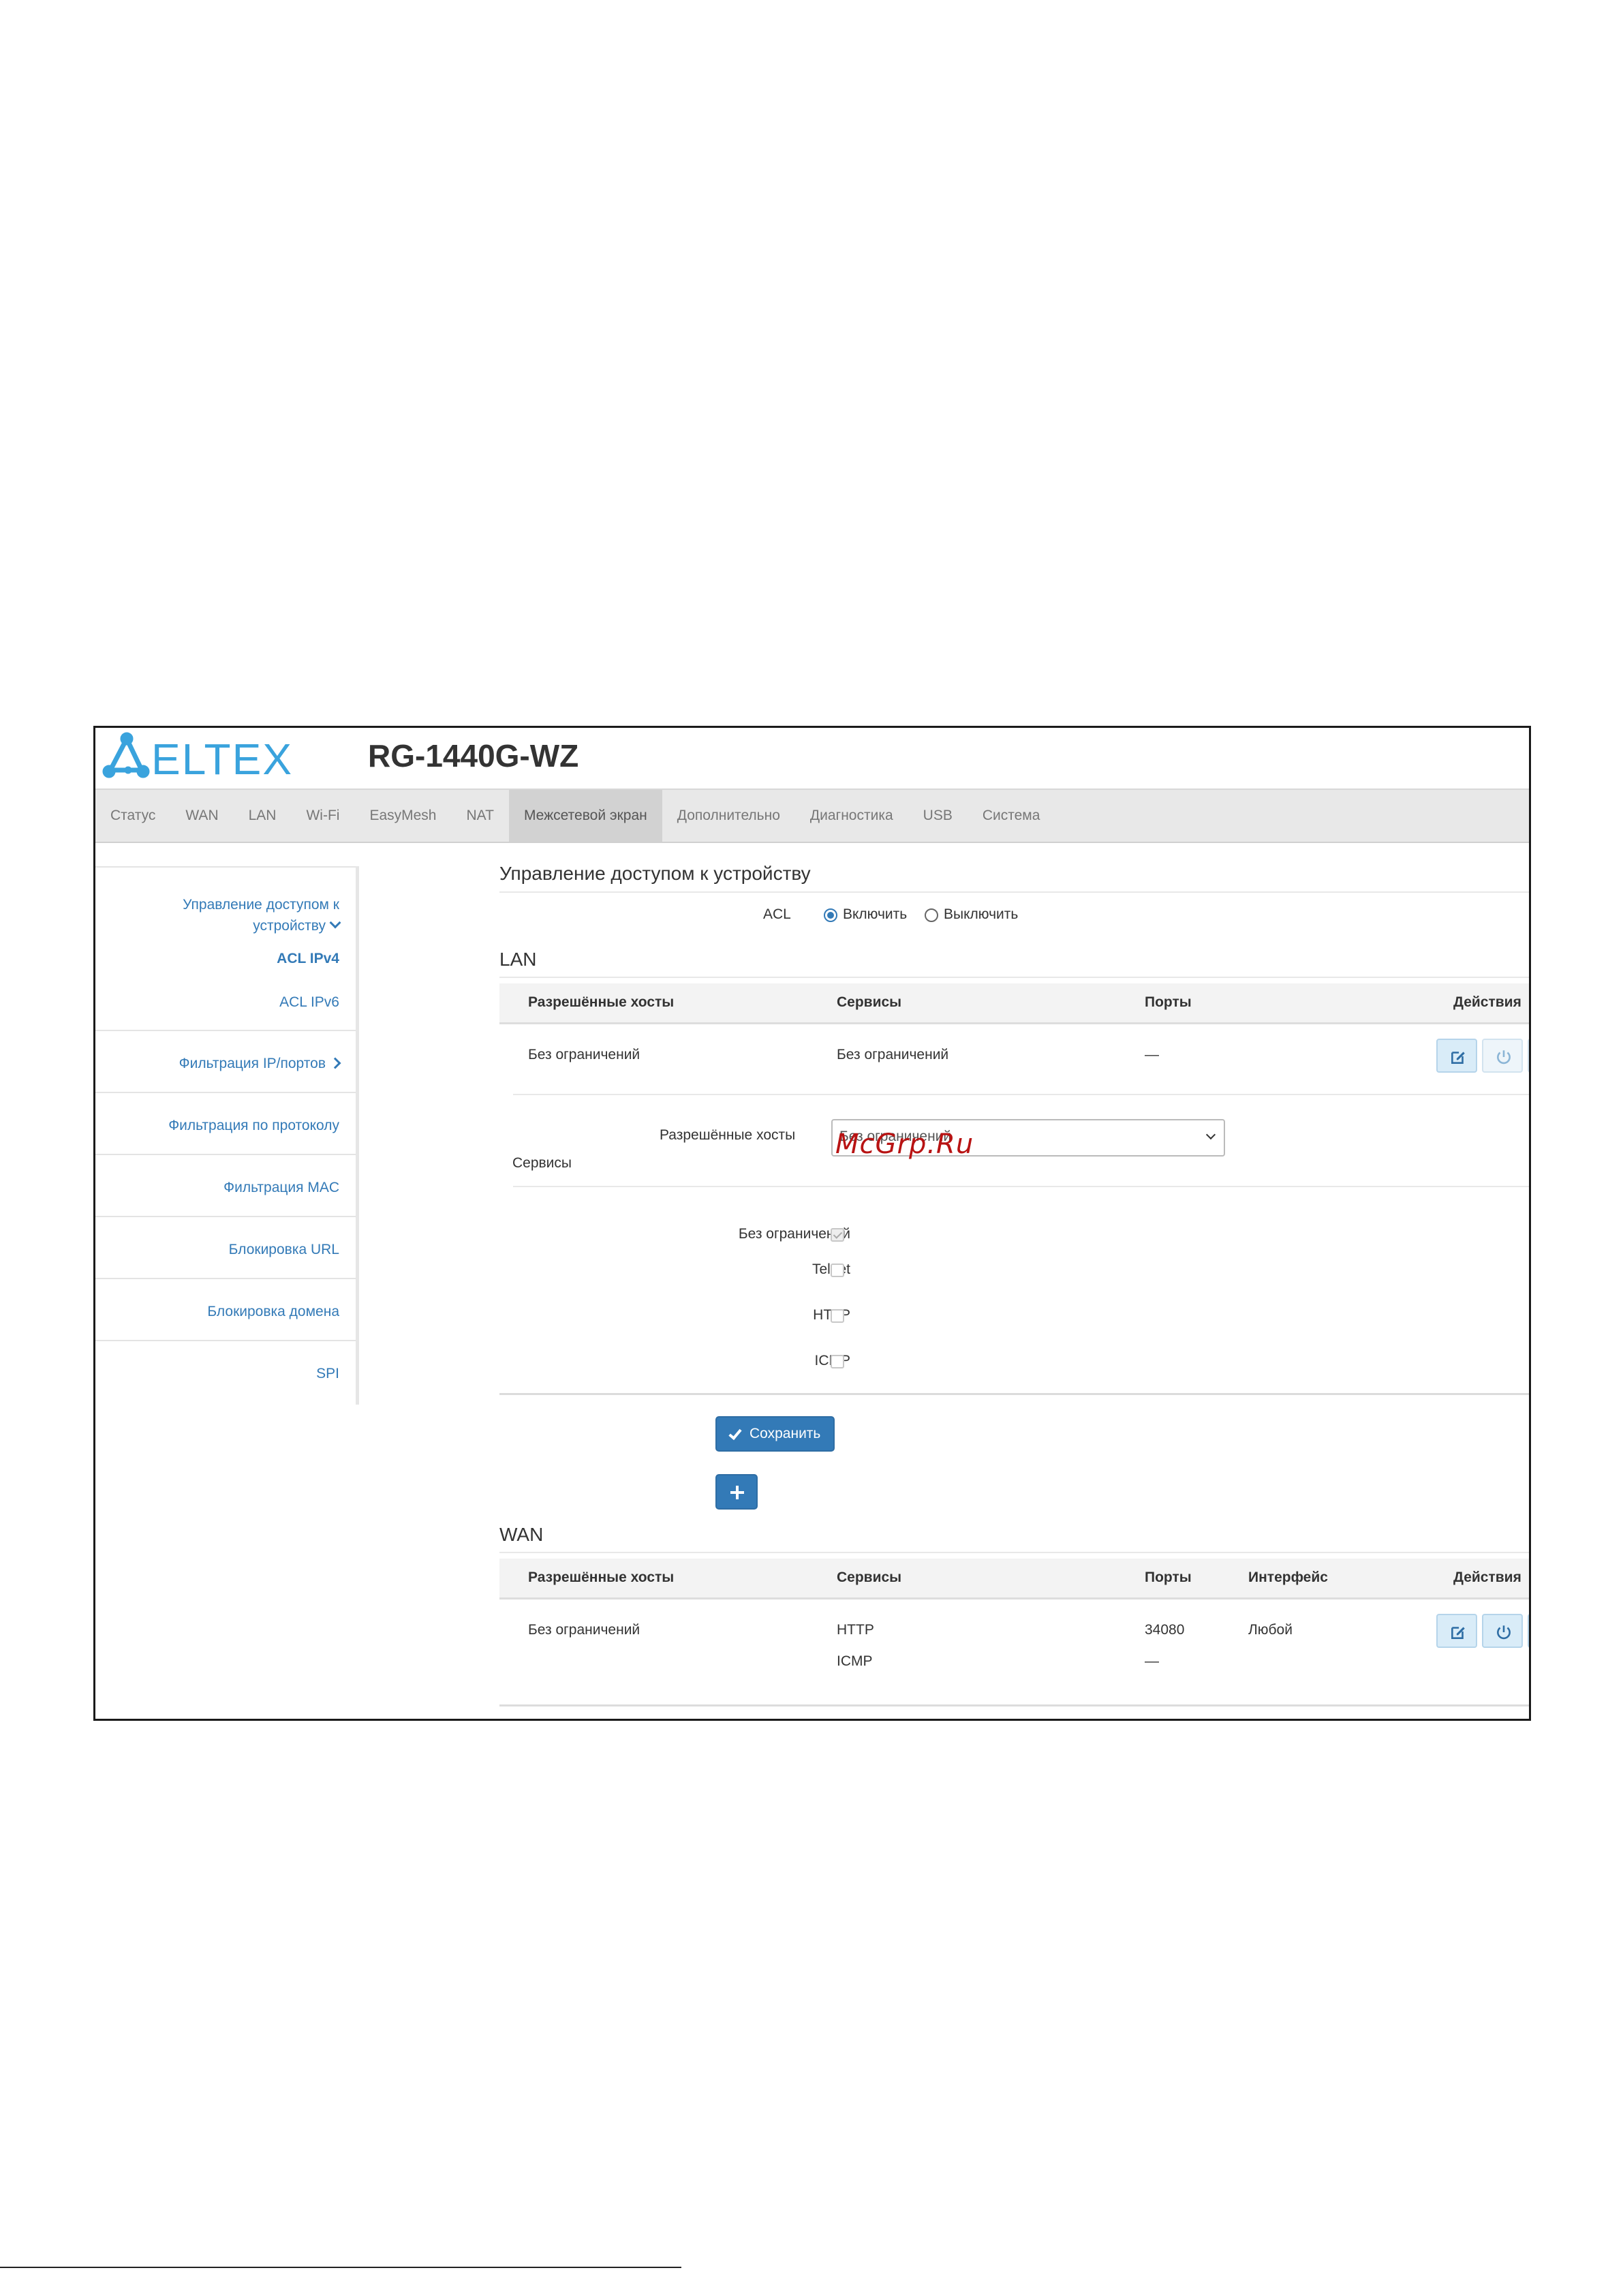 This screenshot has width=1623, height=2296. What do you see at coordinates (837, 1270) in the screenshot?
I see `service-telnet-checkbox` at bounding box center [837, 1270].